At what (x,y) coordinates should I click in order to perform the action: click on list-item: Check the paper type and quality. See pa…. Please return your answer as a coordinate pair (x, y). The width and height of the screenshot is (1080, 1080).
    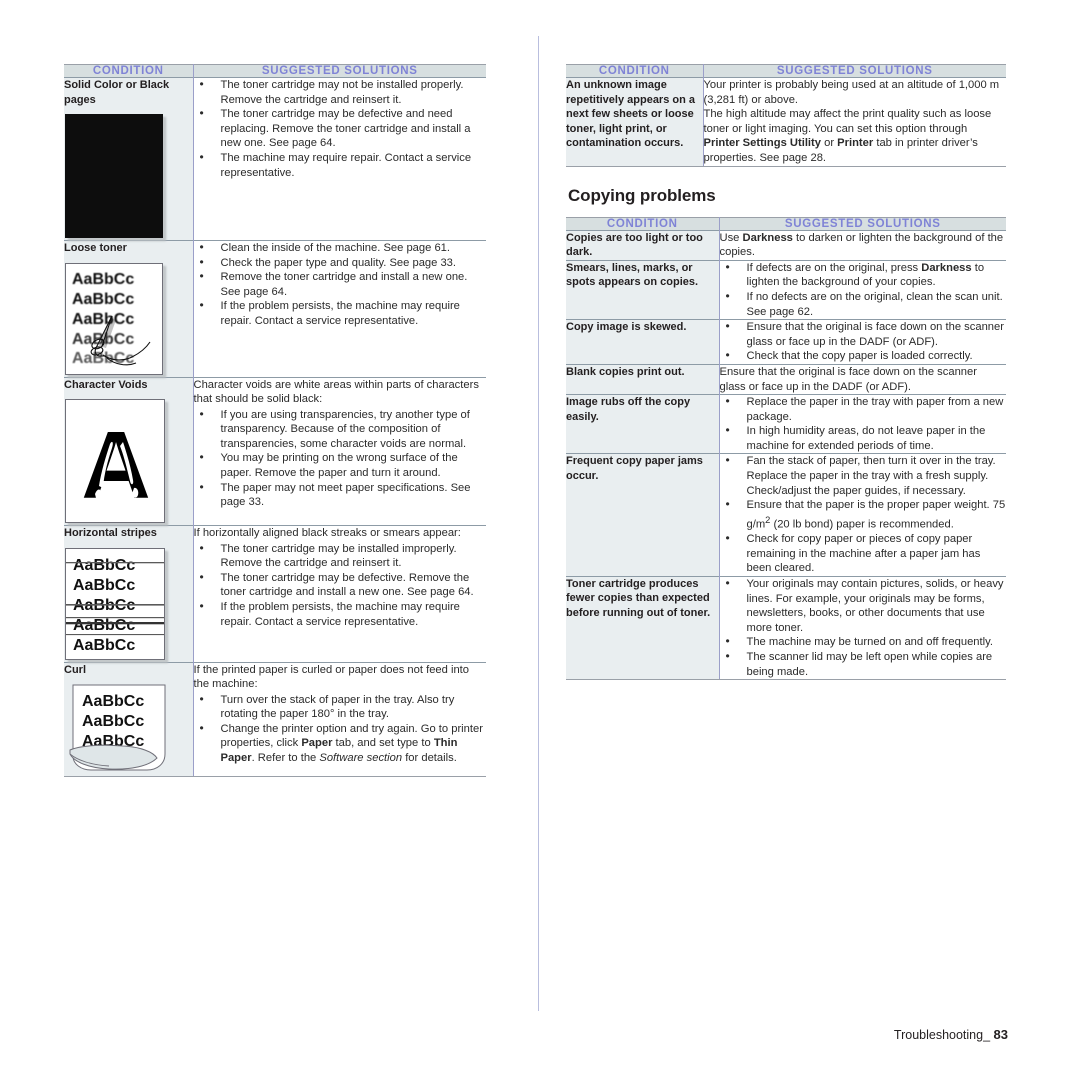
    Looking at the image, I should click on (340, 263).